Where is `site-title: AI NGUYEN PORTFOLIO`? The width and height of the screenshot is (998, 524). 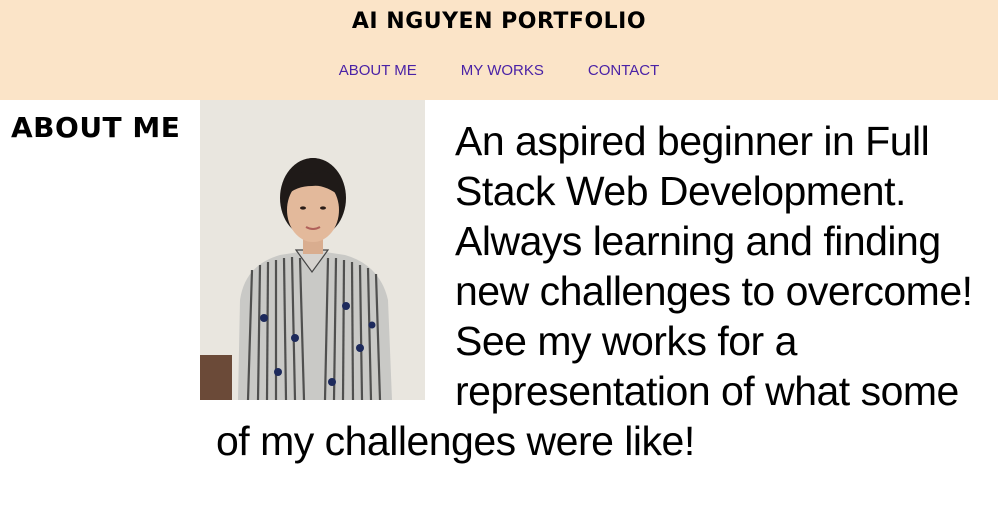
site-title: AI NGUYEN PORTFOLIO is located at coordinates (499, 21).